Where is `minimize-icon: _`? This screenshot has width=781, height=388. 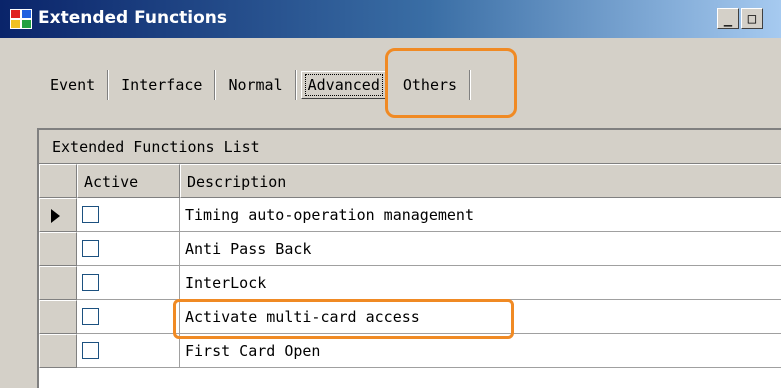 minimize-icon: _ is located at coordinates (728, 18).